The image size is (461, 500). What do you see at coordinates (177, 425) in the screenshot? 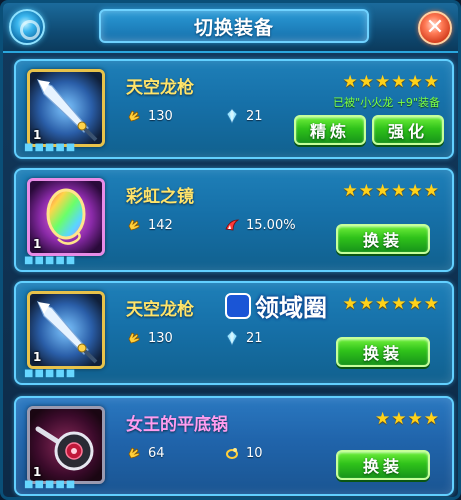
I see `item-name: 女王的平底锅` at bounding box center [177, 425].